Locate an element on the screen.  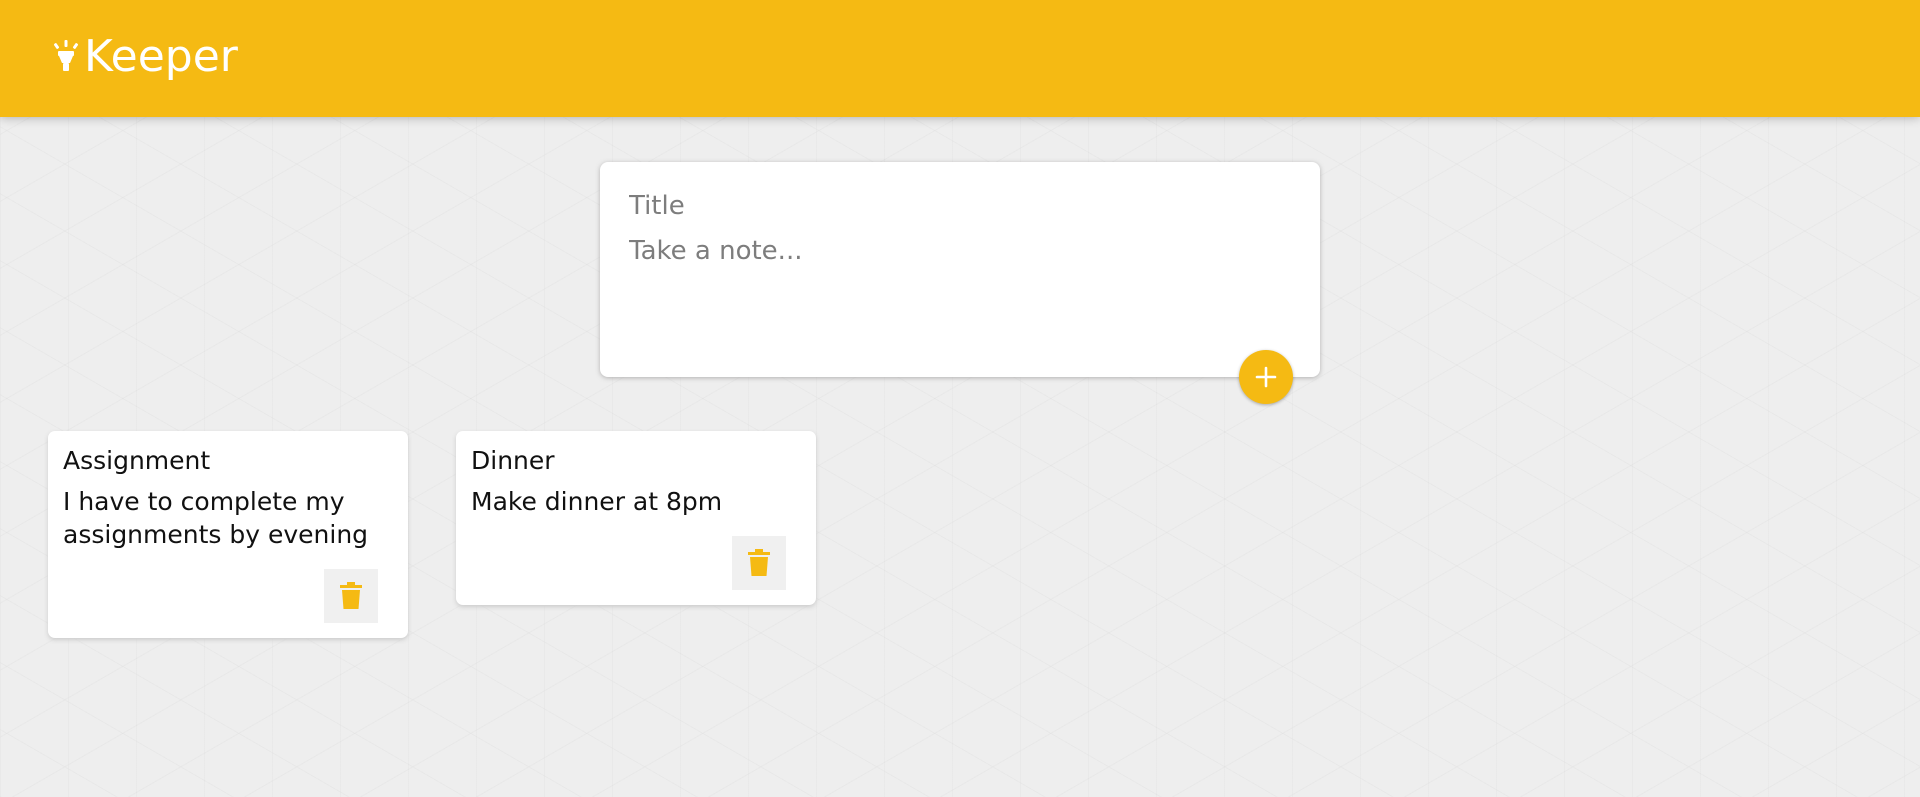
app-title: Keeper is located at coordinates (161, 56).